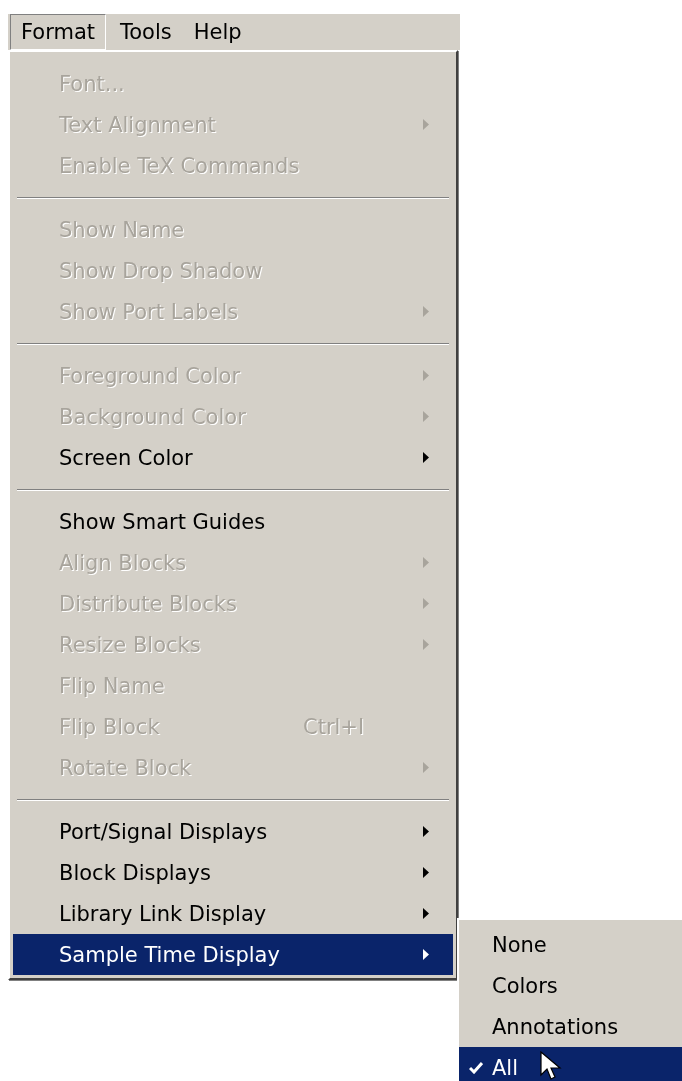 The height and width of the screenshot is (1081, 682). What do you see at coordinates (58, 32) in the screenshot?
I see `menu-bar-item: Format` at bounding box center [58, 32].